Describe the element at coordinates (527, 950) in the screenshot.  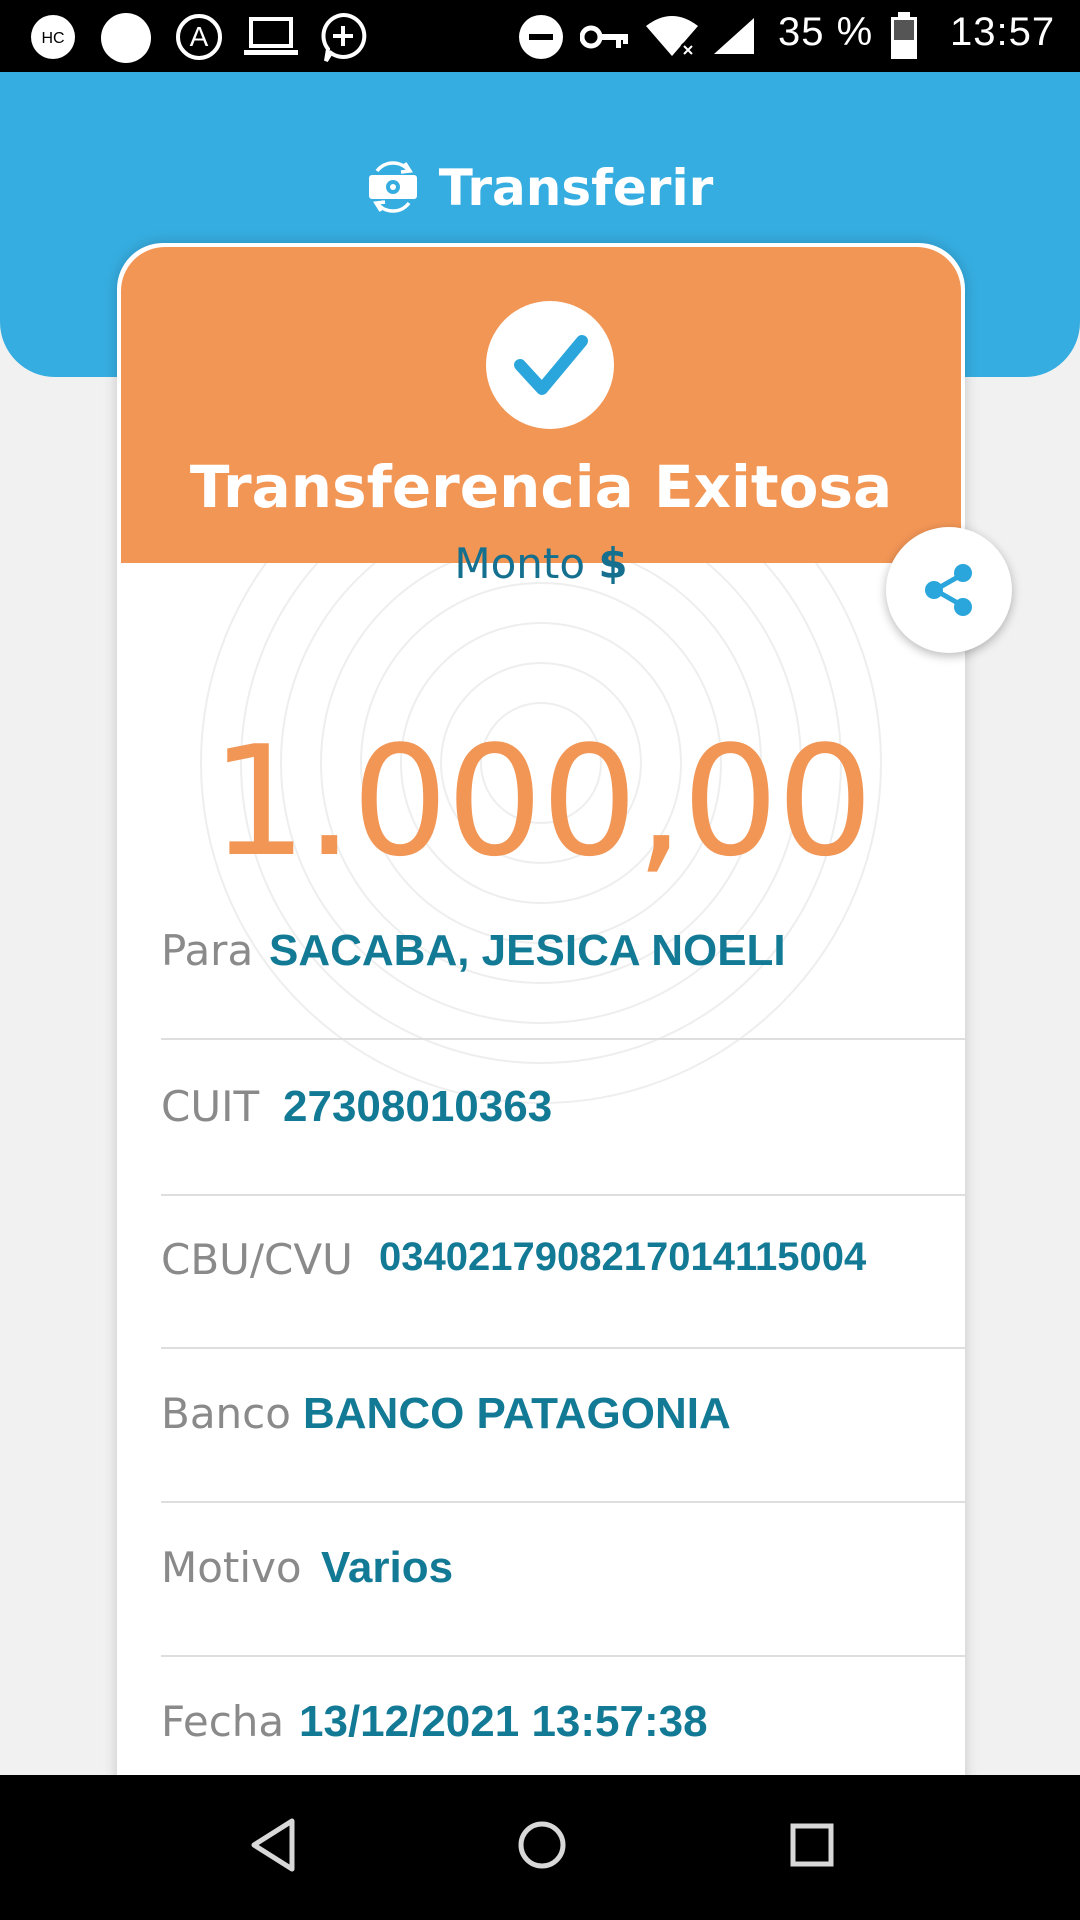
I see `detail-value: SACABA, JESICA NOELI` at that location.